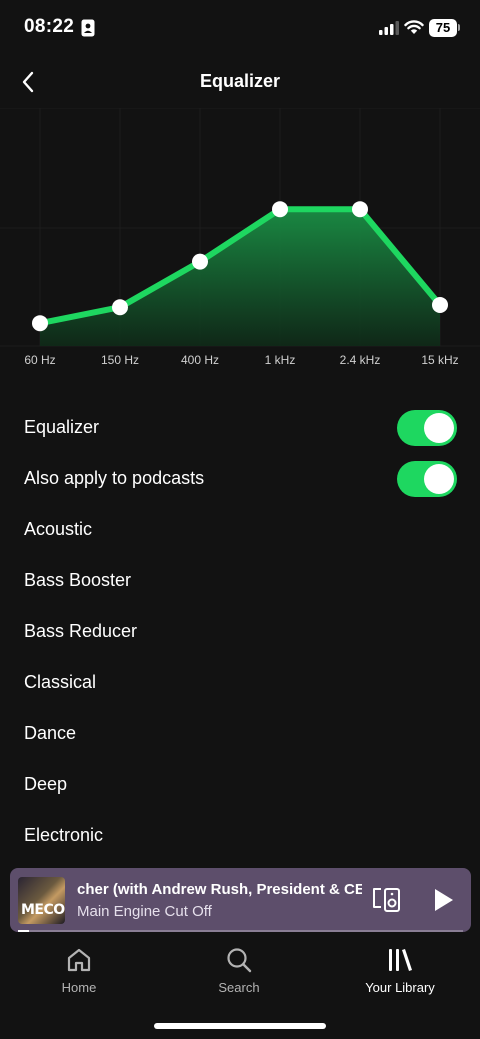 The height and width of the screenshot is (1039, 480). Describe the element at coordinates (240, 784) in the screenshot. I see `preset-deep: Deep` at that location.